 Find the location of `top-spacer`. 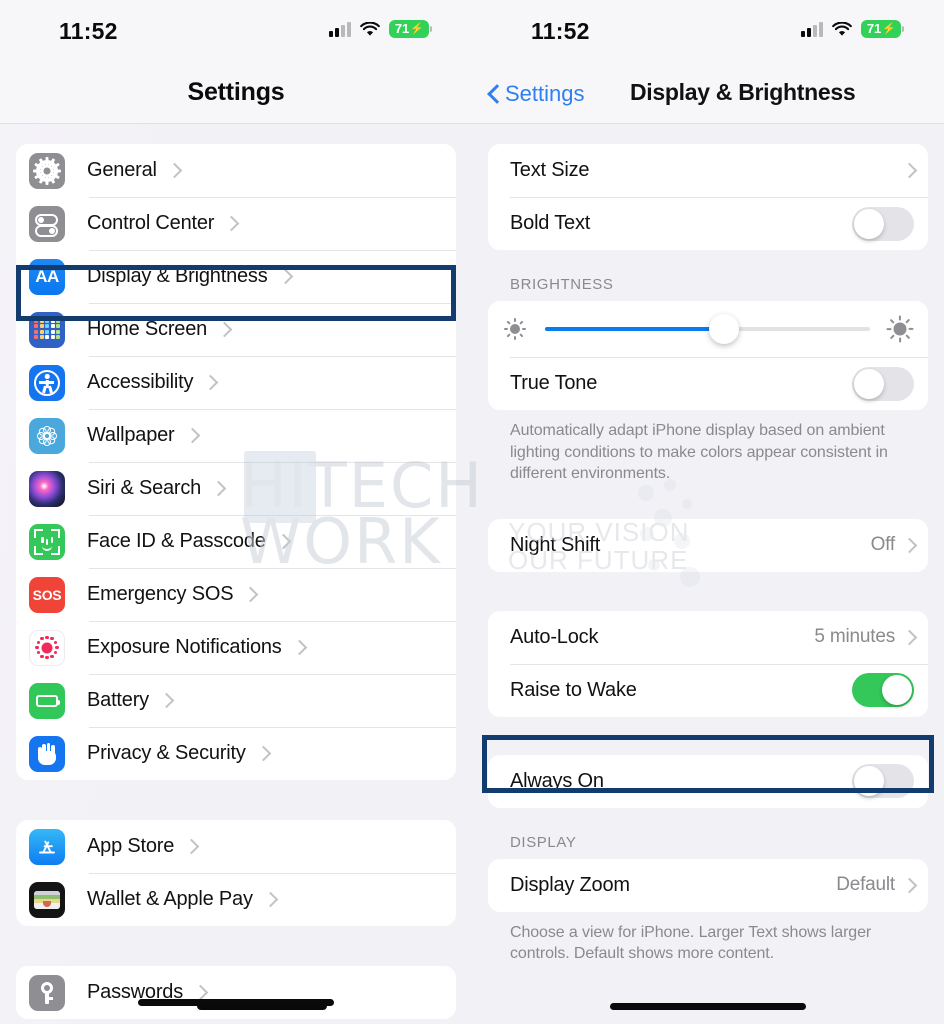

top-spacer is located at coordinates (708, 134).